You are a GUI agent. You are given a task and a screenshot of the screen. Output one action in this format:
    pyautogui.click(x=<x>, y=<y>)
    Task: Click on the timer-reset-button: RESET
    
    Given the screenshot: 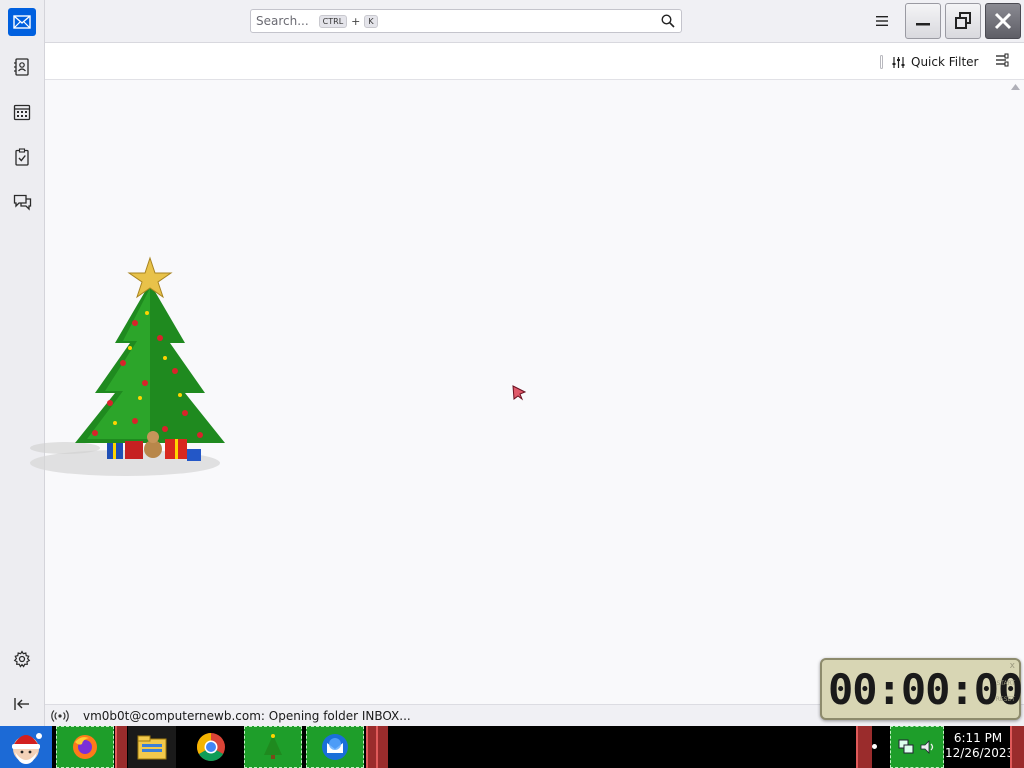 What is the action you would take?
    pyautogui.click(x=1005, y=699)
    